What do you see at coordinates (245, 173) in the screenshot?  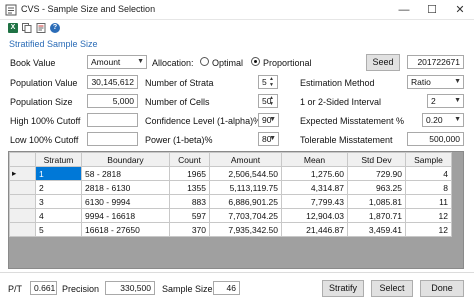 I see `table-cell: 2,506,544.50` at bounding box center [245, 173].